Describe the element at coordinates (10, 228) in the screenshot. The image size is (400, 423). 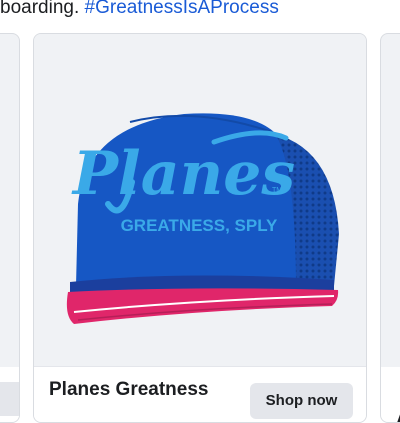
I see `carousel-card-previous` at that location.